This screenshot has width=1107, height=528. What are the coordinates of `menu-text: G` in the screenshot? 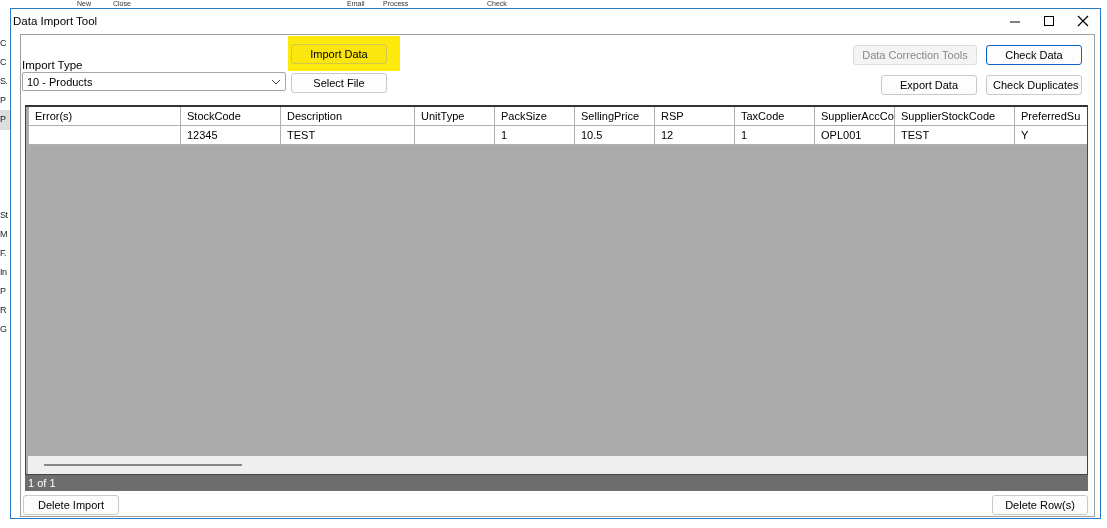 It's located at (3, 329).